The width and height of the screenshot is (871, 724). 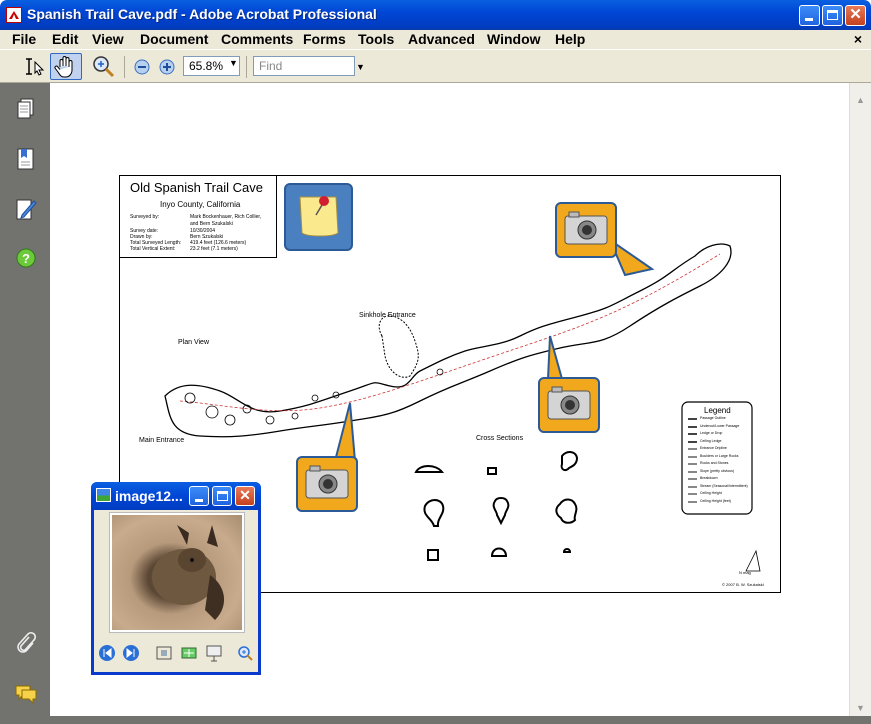 What do you see at coordinates (376, 39) in the screenshot?
I see `menu-tools: Tools` at bounding box center [376, 39].